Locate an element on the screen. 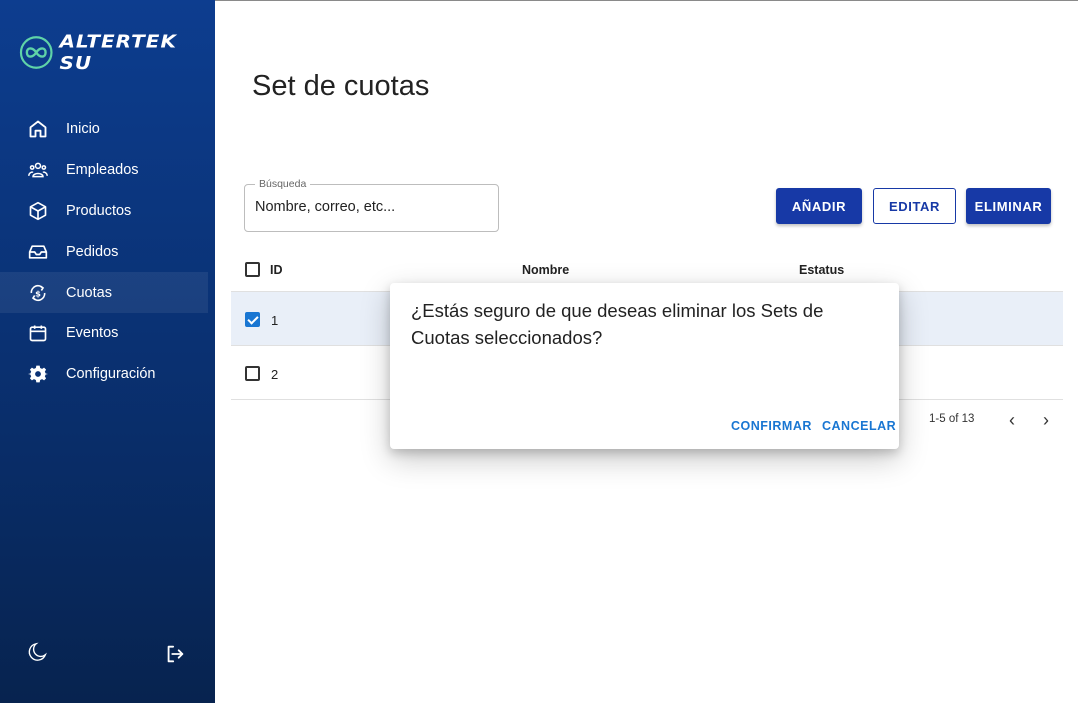 This screenshot has height=703, width=1078. sidebar-item-label: Cuotas is located at coordinates (89, 292).